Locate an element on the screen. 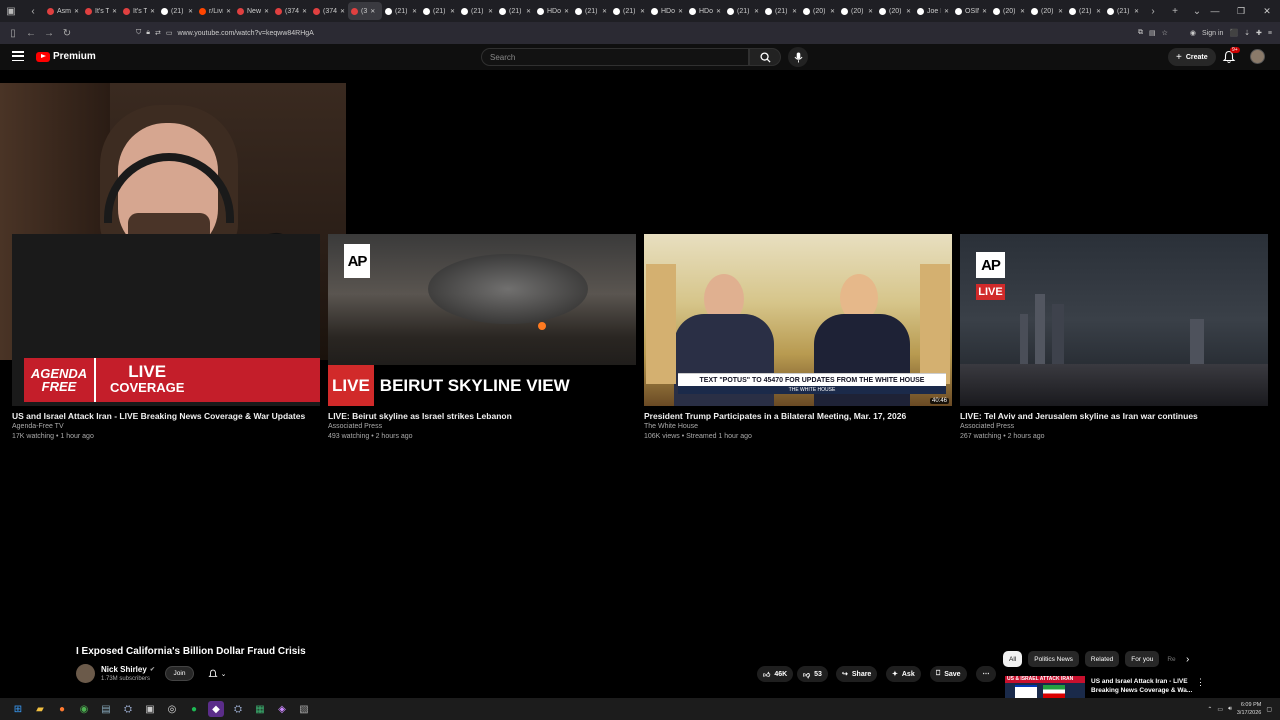  browser-tab: (3 ✕ is located at coordinates (365, 11).